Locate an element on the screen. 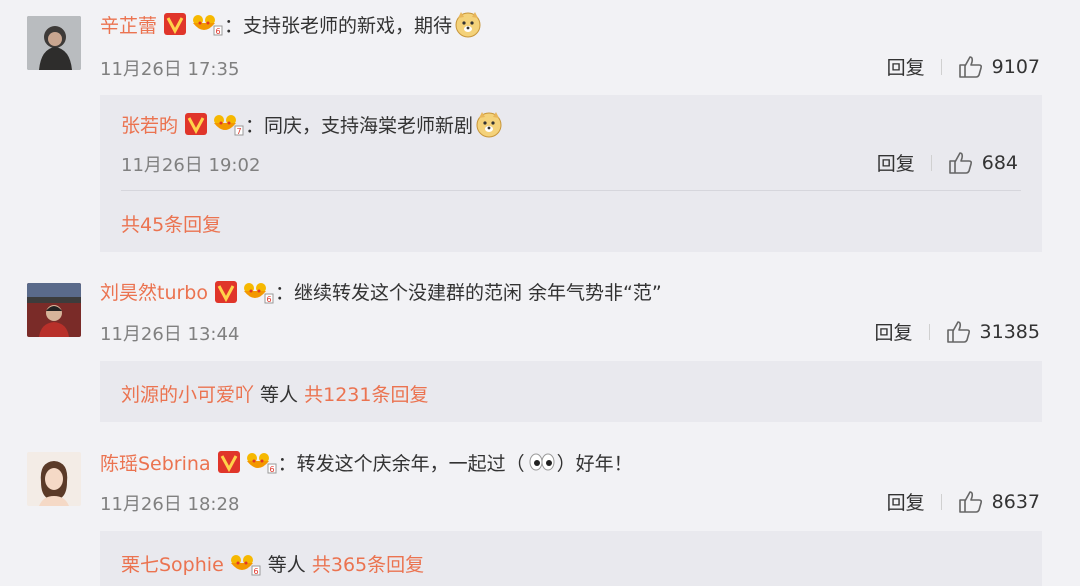 The height and width of the screenshot is (586, 1080). comment-header: 辛芷蕾 6 ：支持张老师的新戏，期待 is located at coordinates (291, 24).